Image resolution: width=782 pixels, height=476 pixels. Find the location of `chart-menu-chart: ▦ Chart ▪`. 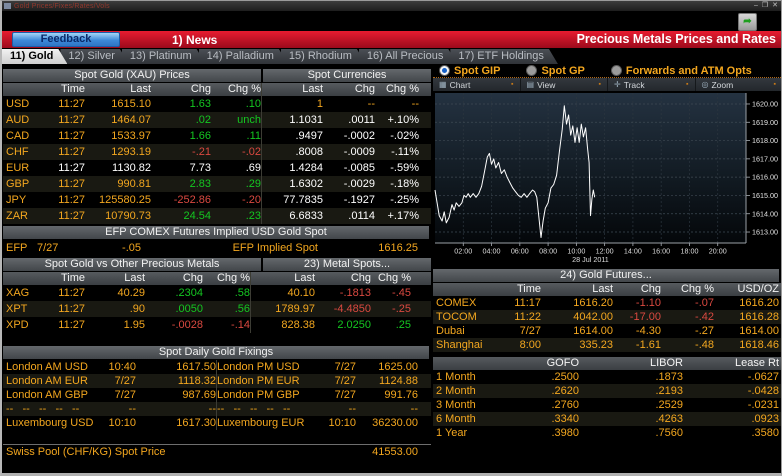

chart-menu-chart: ▦ Chart ▪ is located at coordinates (477, 84).